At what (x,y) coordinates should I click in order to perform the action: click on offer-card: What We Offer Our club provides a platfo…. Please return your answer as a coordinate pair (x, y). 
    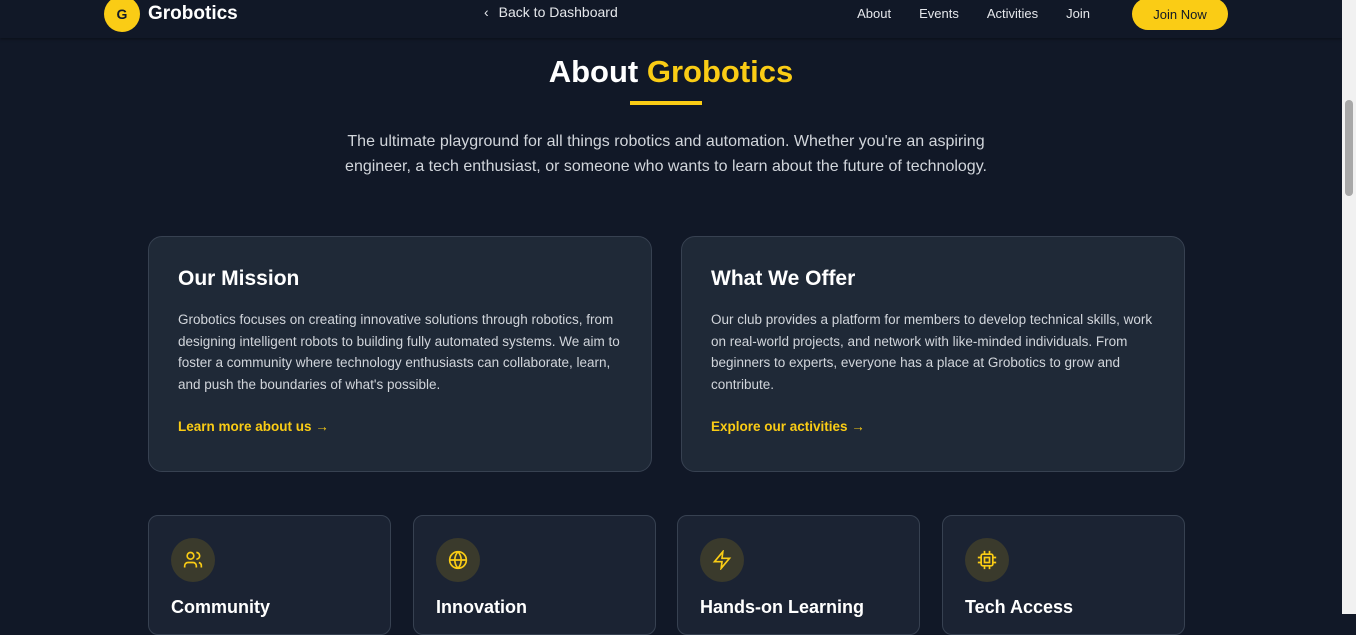
    Looking at the image, I should click on (933, 354).